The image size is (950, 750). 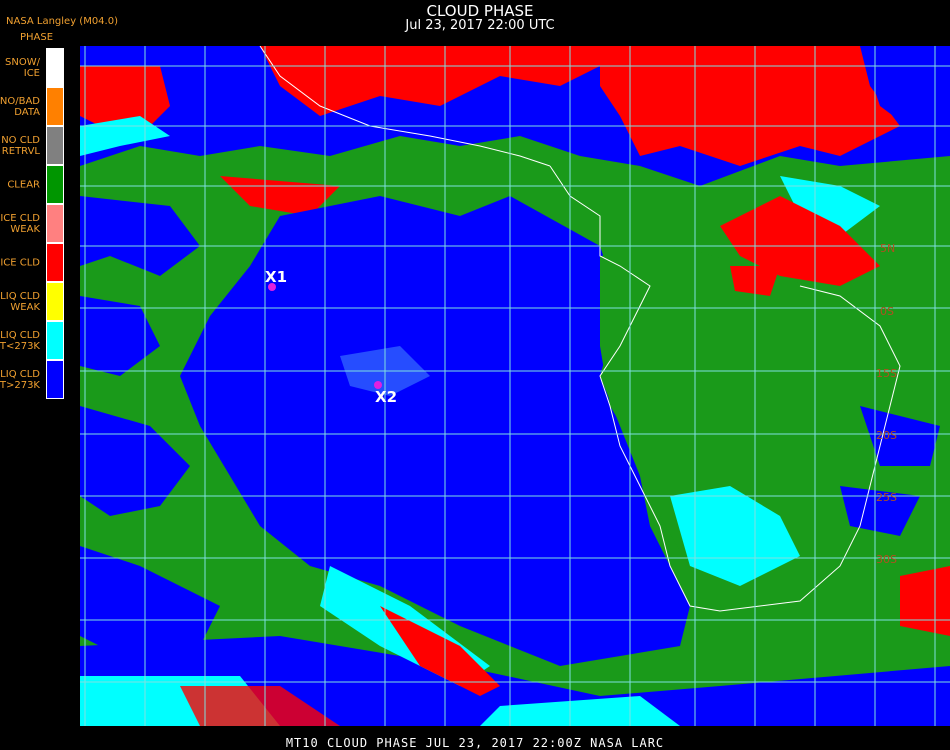 What do you see at coordinates (886, 435) in the screenshot?
I see `lat-label-20s: 20S` at bounding box center [886, 435].